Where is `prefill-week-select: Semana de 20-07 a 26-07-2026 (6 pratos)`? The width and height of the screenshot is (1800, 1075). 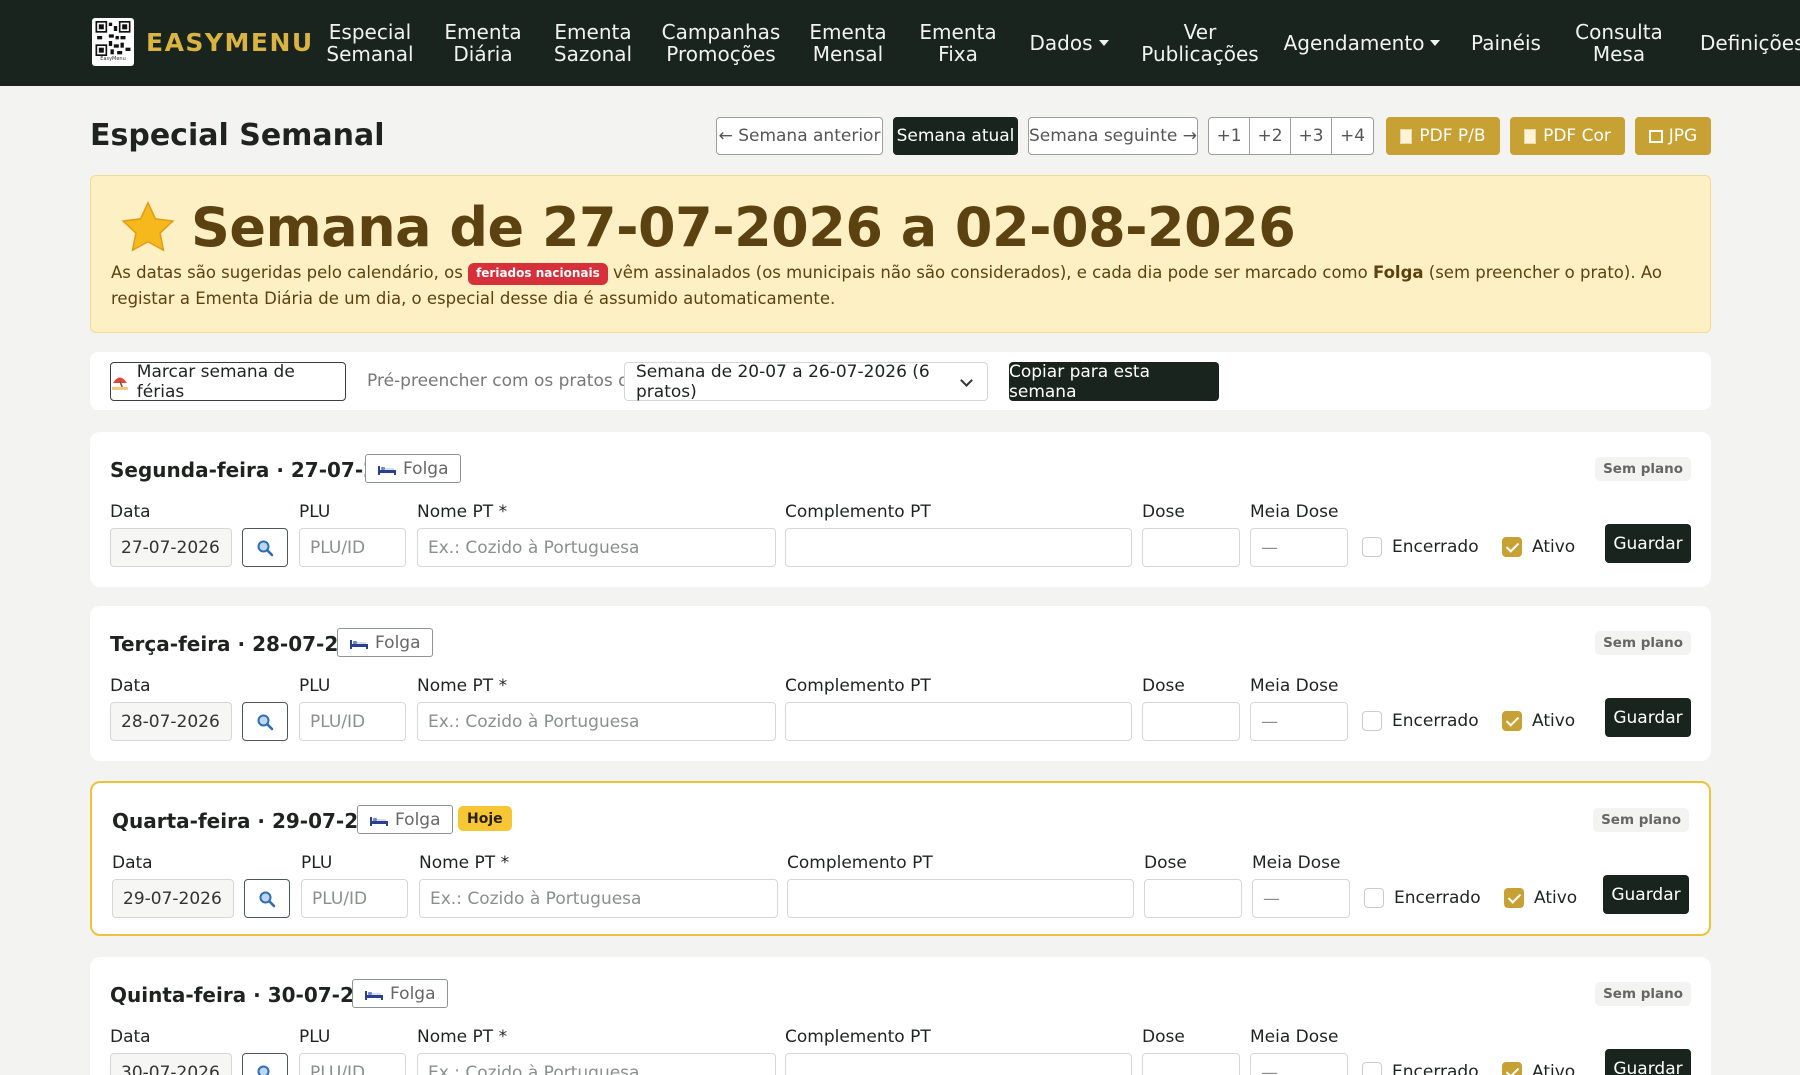
prefill-week-select: Semana de 20-07 a 26-07-2026 (6 pratos) is located at coordinates (806, 382).